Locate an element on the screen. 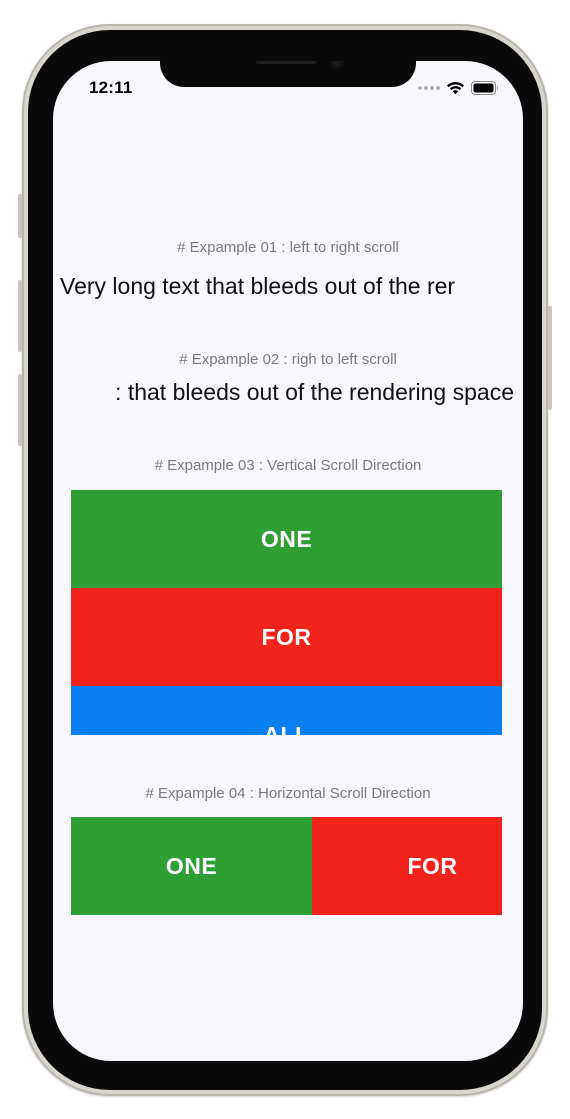  example-03-panel-for: FOR is located at coordinates (286, 637).